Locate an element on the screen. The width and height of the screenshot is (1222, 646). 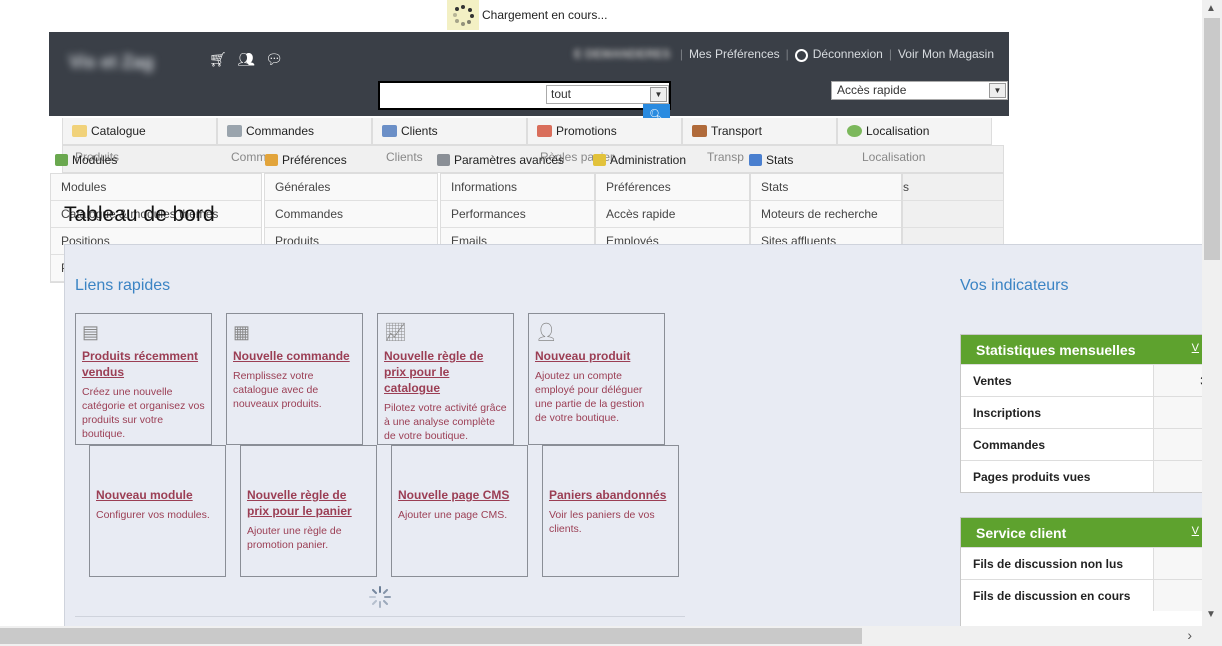
search-input: tout ▼ is located at coordinates (524, 95).